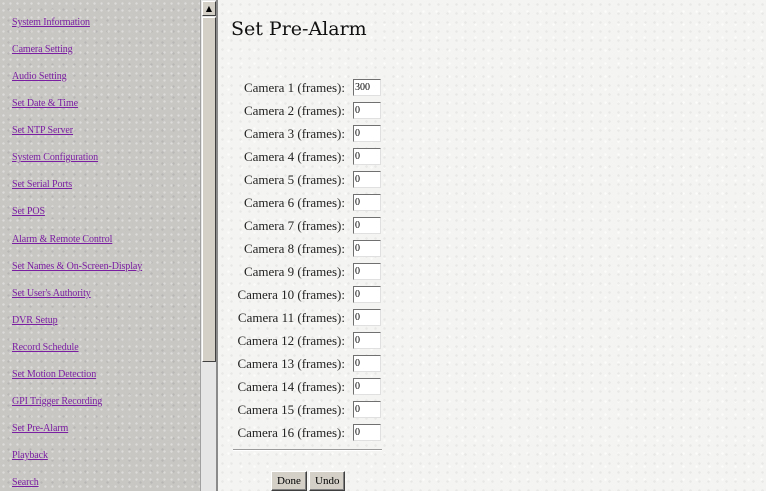  I want to click on nav-link-set-serial-ports: Set Serial Ports, so click(42, 184).